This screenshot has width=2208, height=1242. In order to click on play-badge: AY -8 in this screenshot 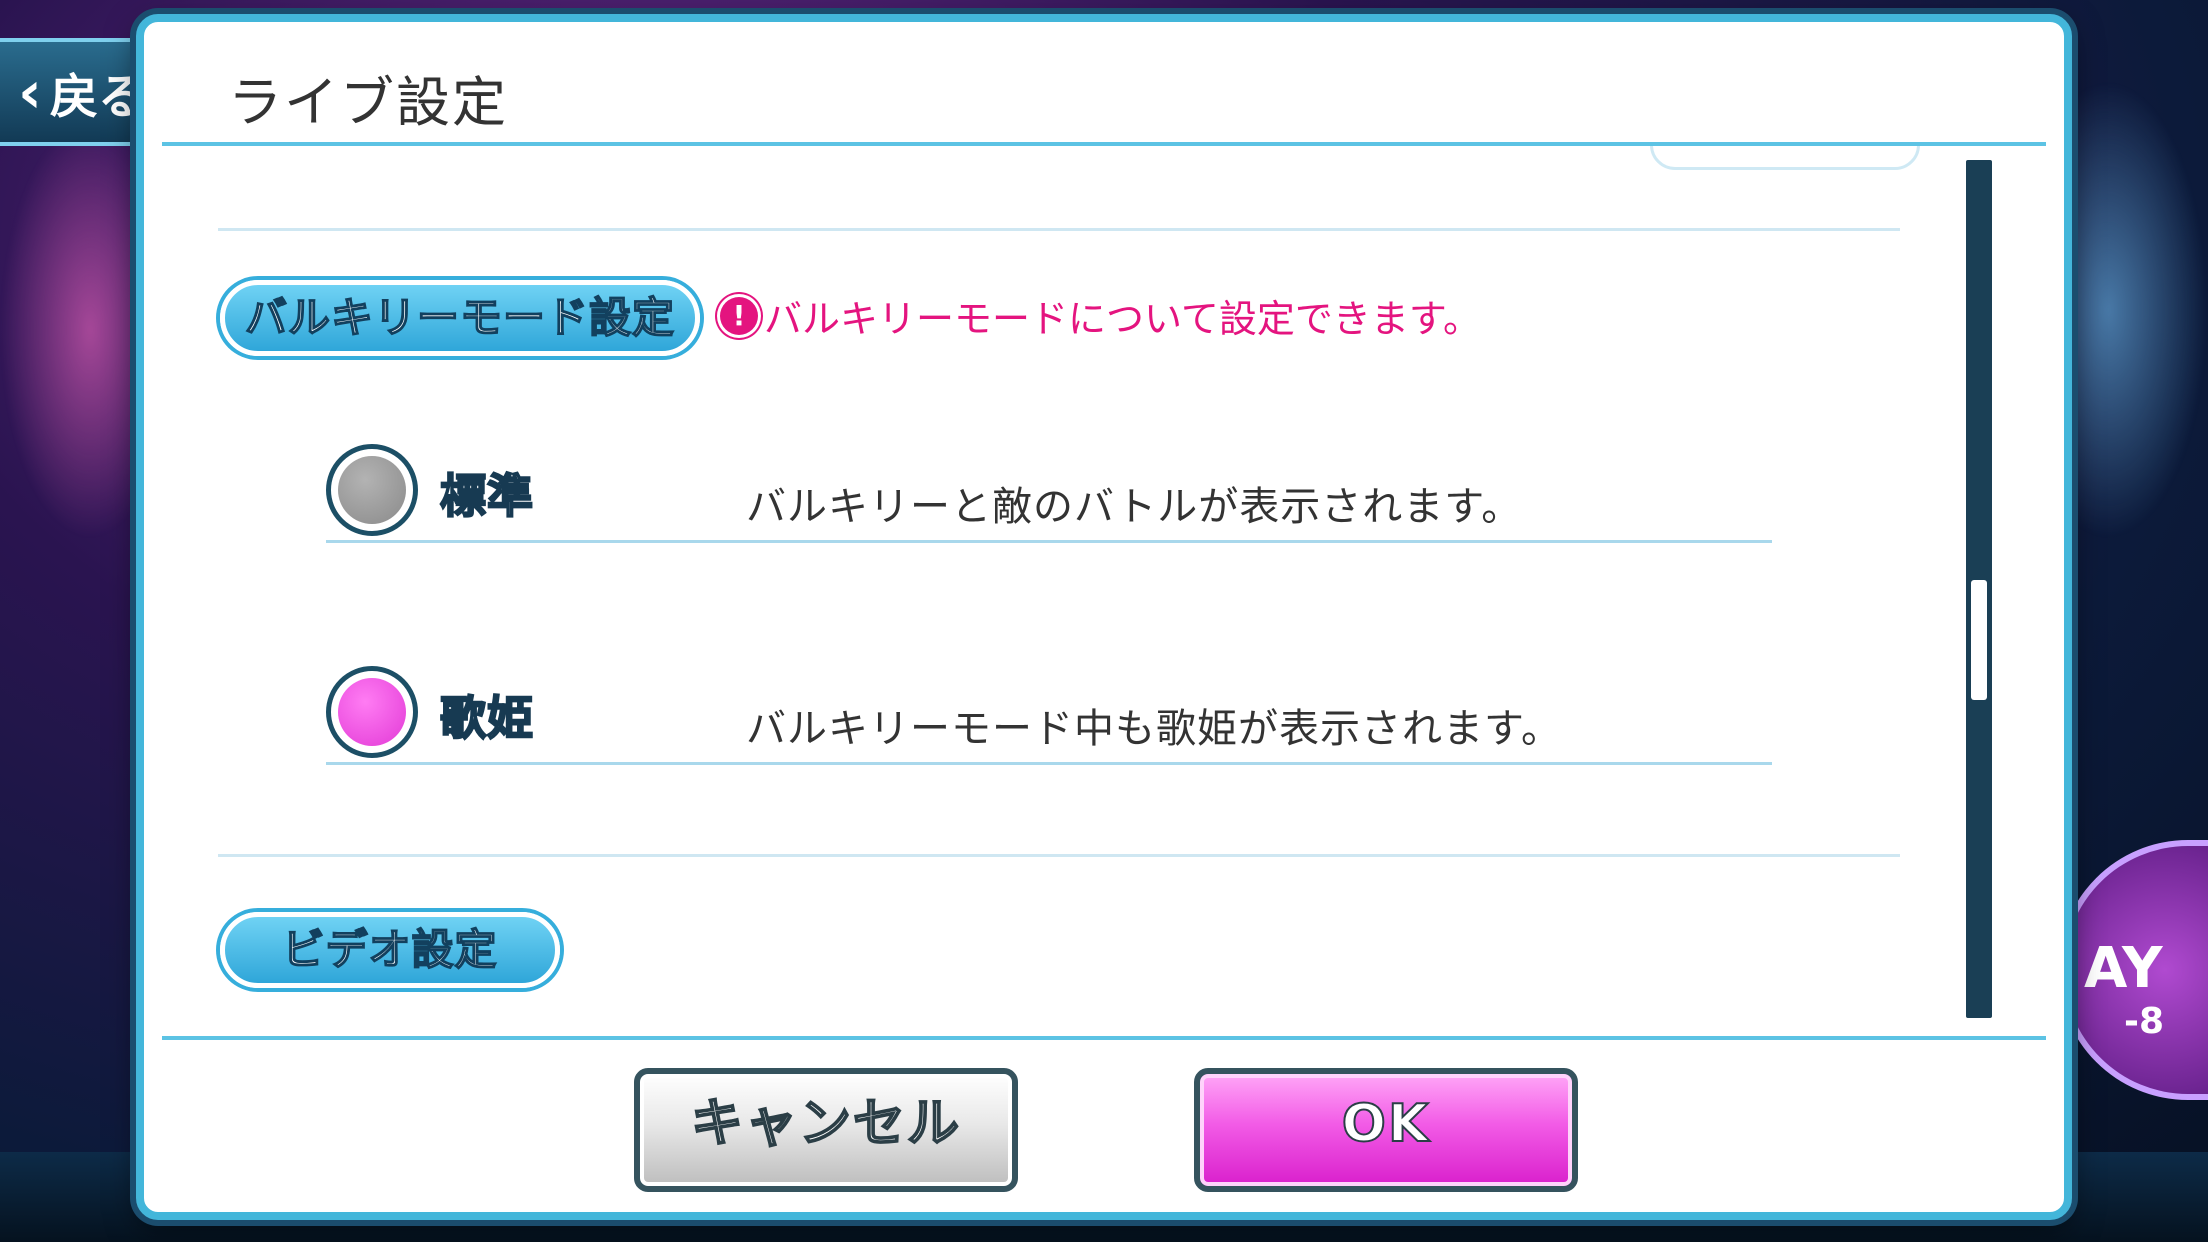, I will do `click(2133, 970)`.